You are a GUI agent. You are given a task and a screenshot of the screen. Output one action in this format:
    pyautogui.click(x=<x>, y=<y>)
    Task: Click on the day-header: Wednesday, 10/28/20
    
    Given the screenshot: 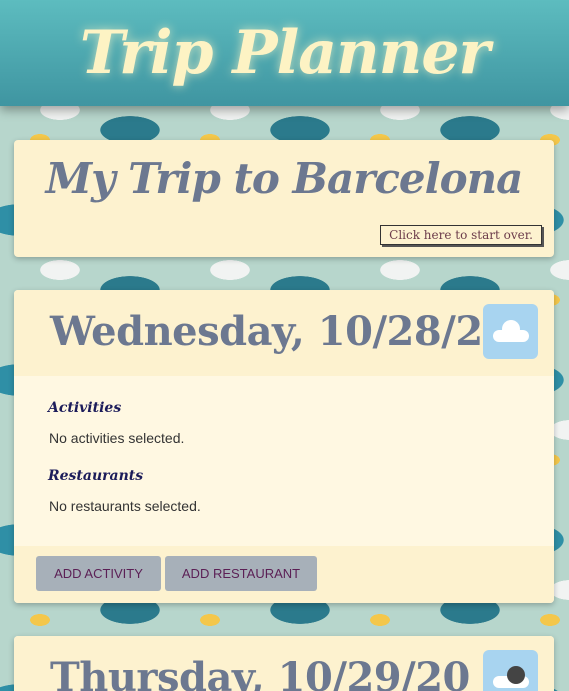 What is the action you would take?
    pyautogui.click(x=284, y=333)
    